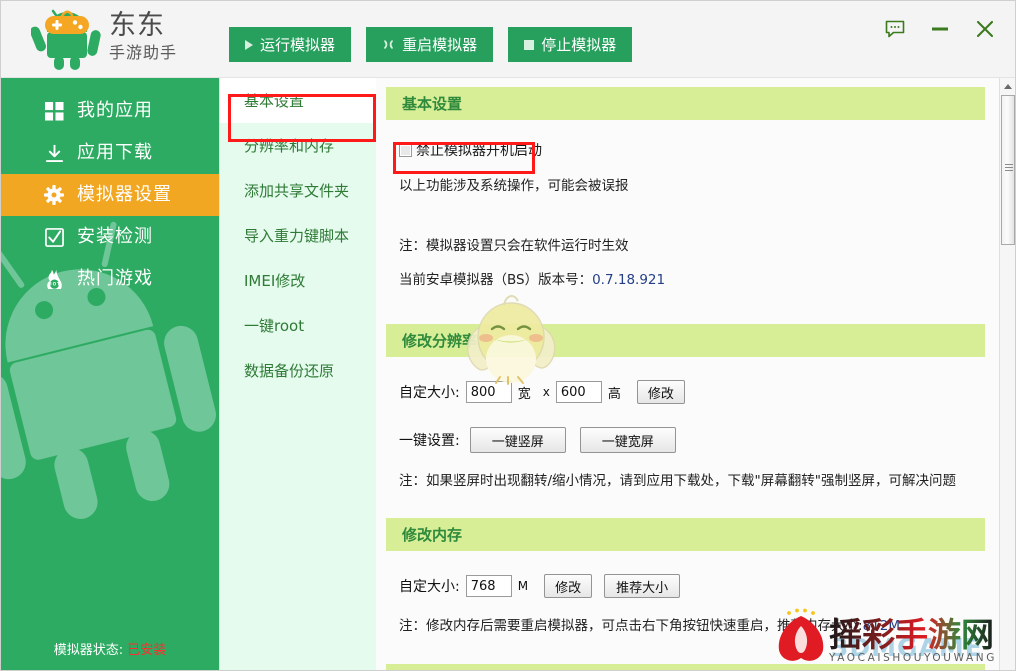  I want to click on scrollbar-grip-icon, so click(1009, 168).